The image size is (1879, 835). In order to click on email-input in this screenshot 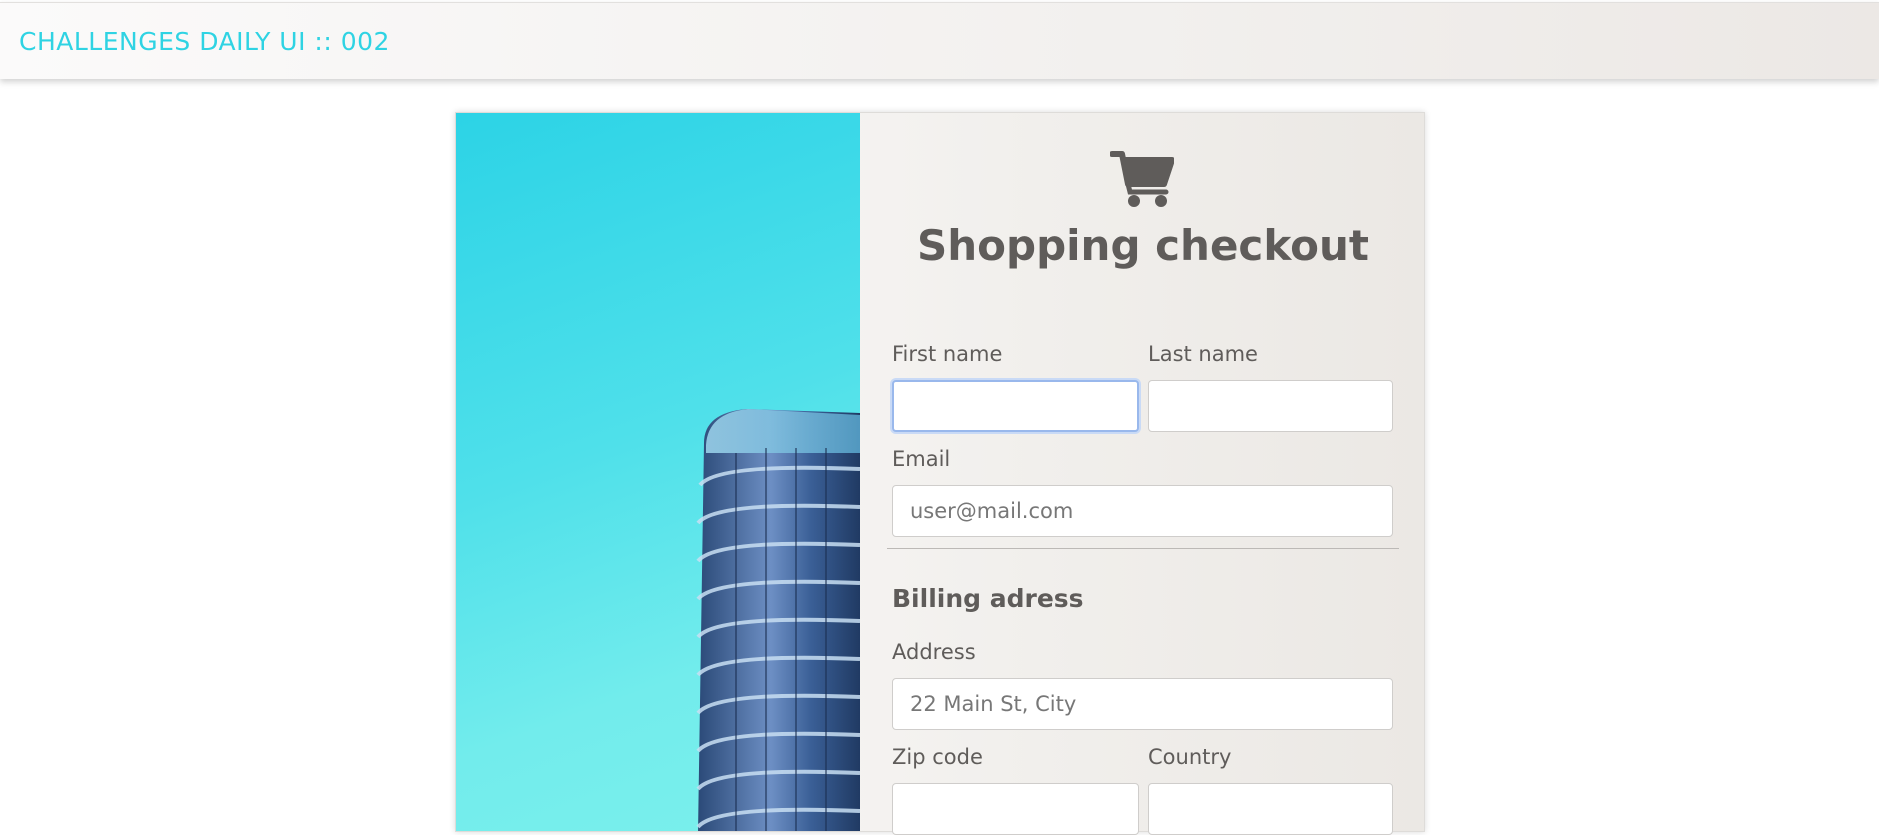, I will do `click(1142, 511)`.